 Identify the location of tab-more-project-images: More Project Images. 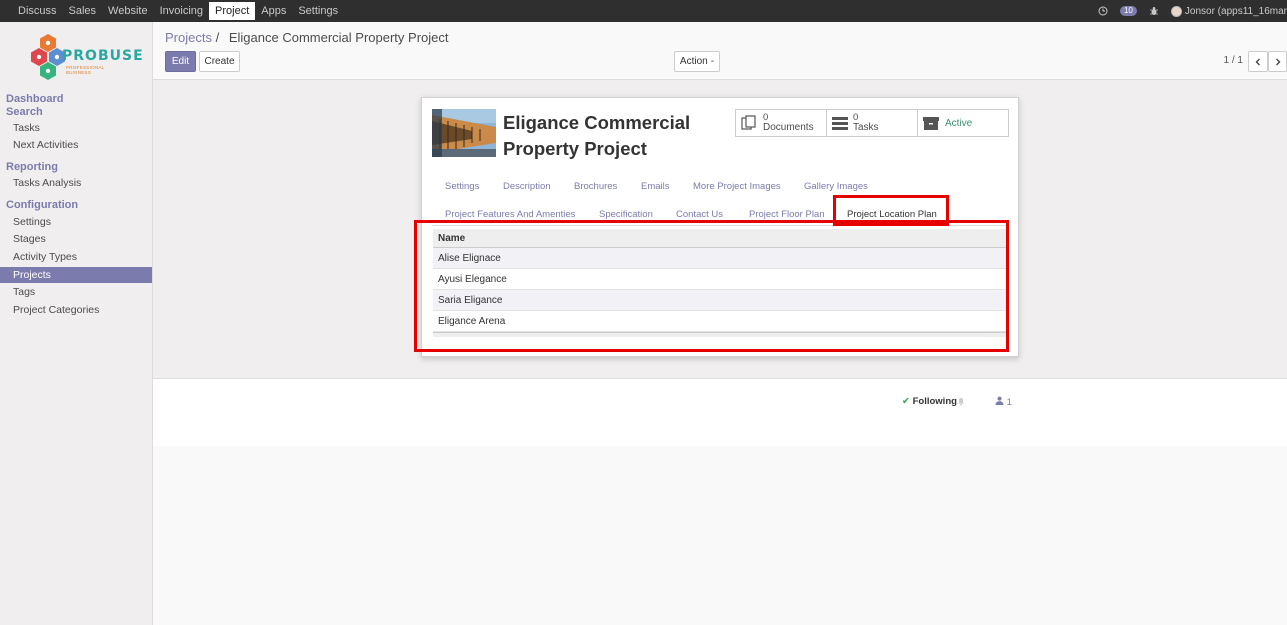
(737, 186).